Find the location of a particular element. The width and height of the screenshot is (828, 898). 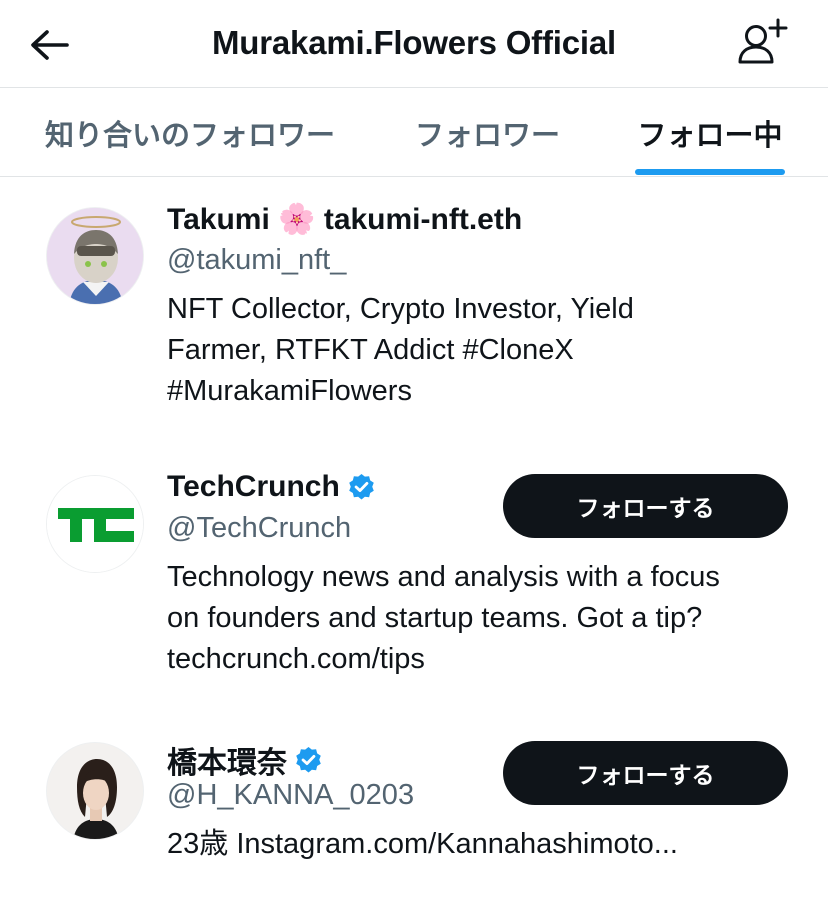

techcrunch-logo is located at coordinates (95, 524).